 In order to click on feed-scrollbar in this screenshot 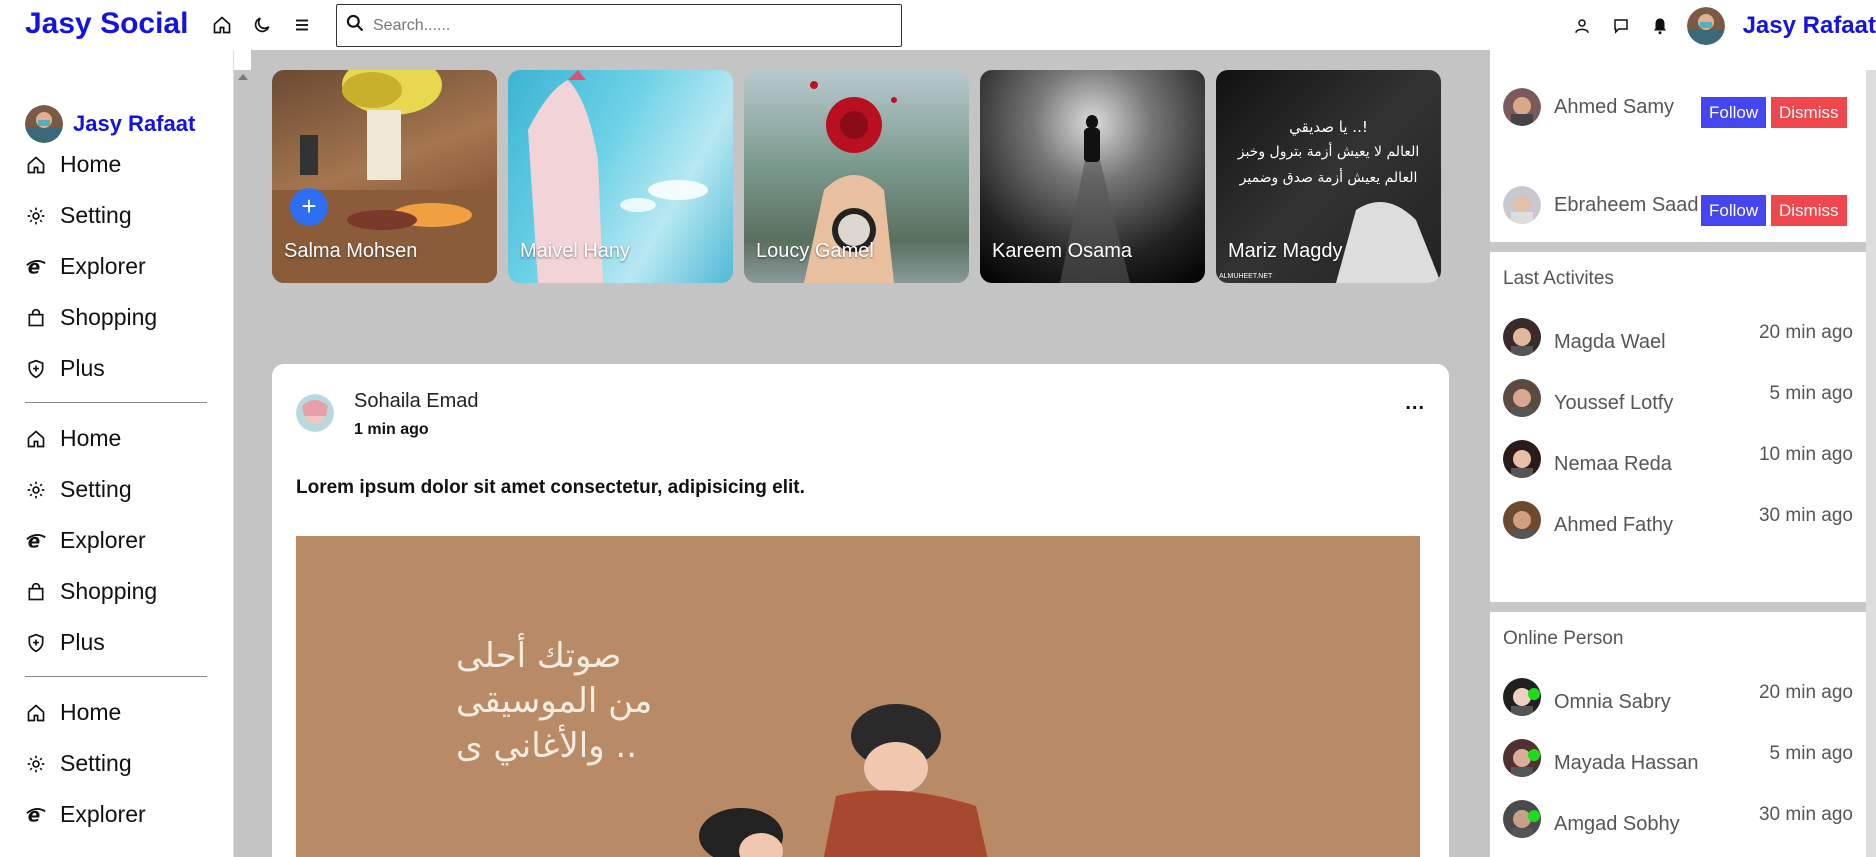, I will do `click(242, 463)`.